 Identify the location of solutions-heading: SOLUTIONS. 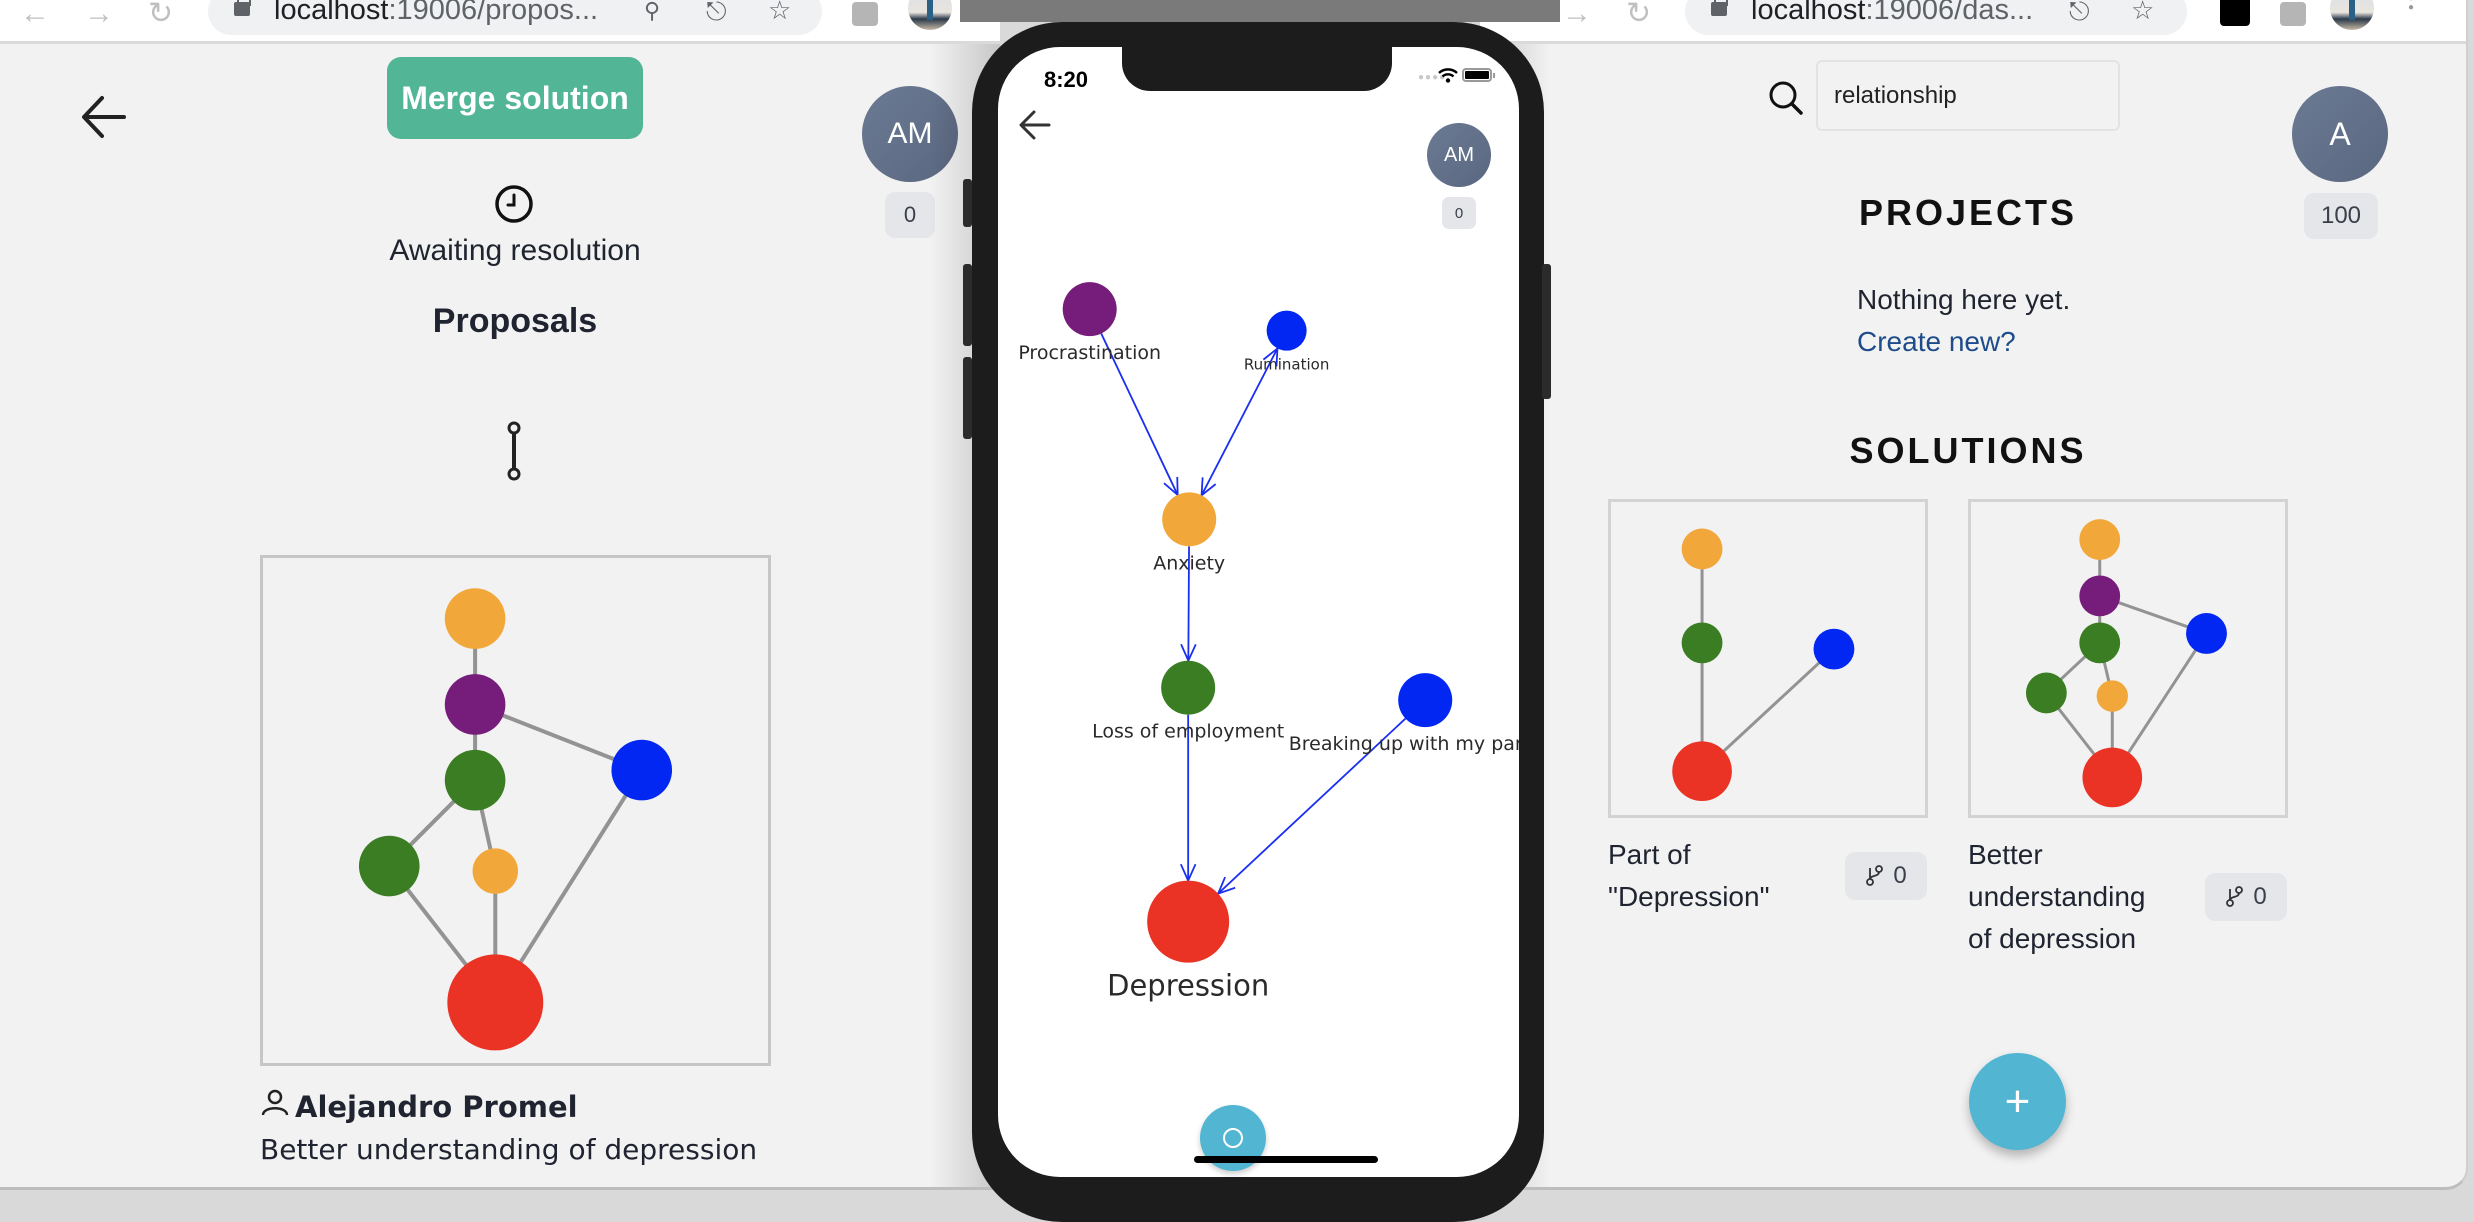
(1968, 450).